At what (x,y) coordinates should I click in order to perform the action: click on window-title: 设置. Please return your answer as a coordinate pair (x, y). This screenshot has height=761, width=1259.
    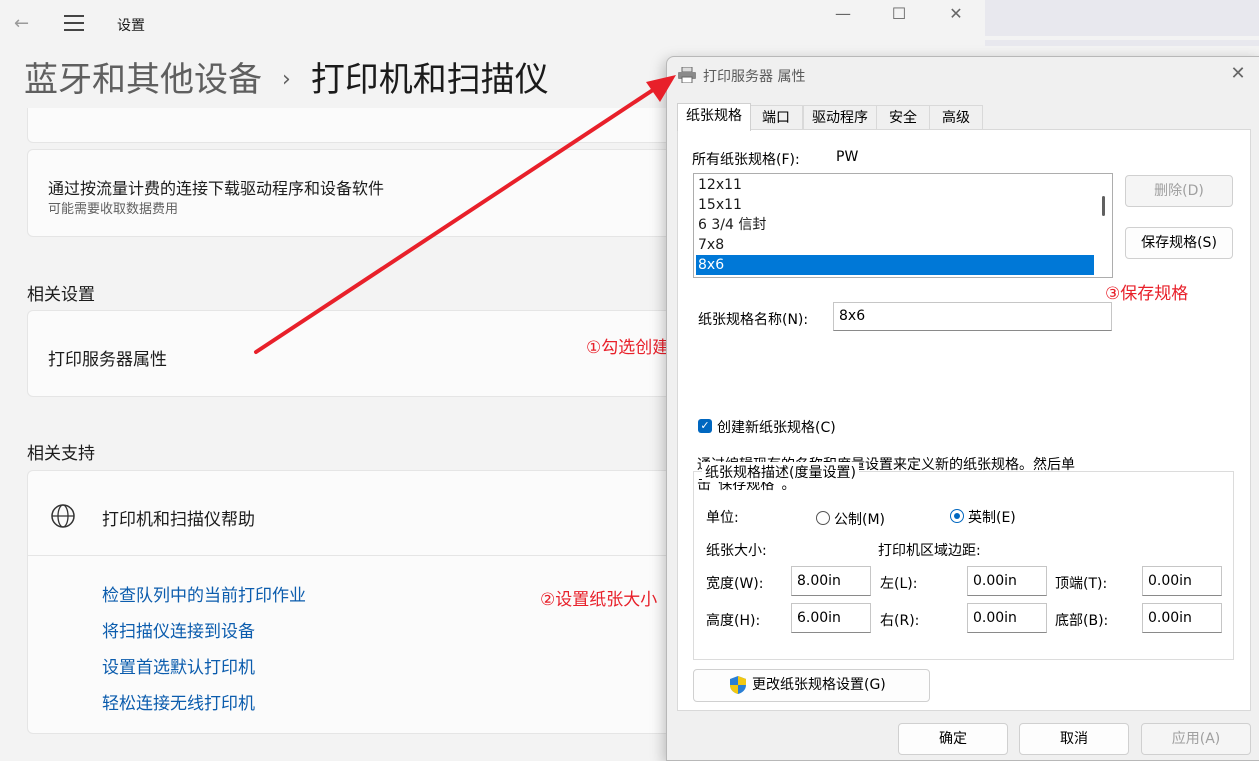
    Looking at the image, I should click on (131, 26).